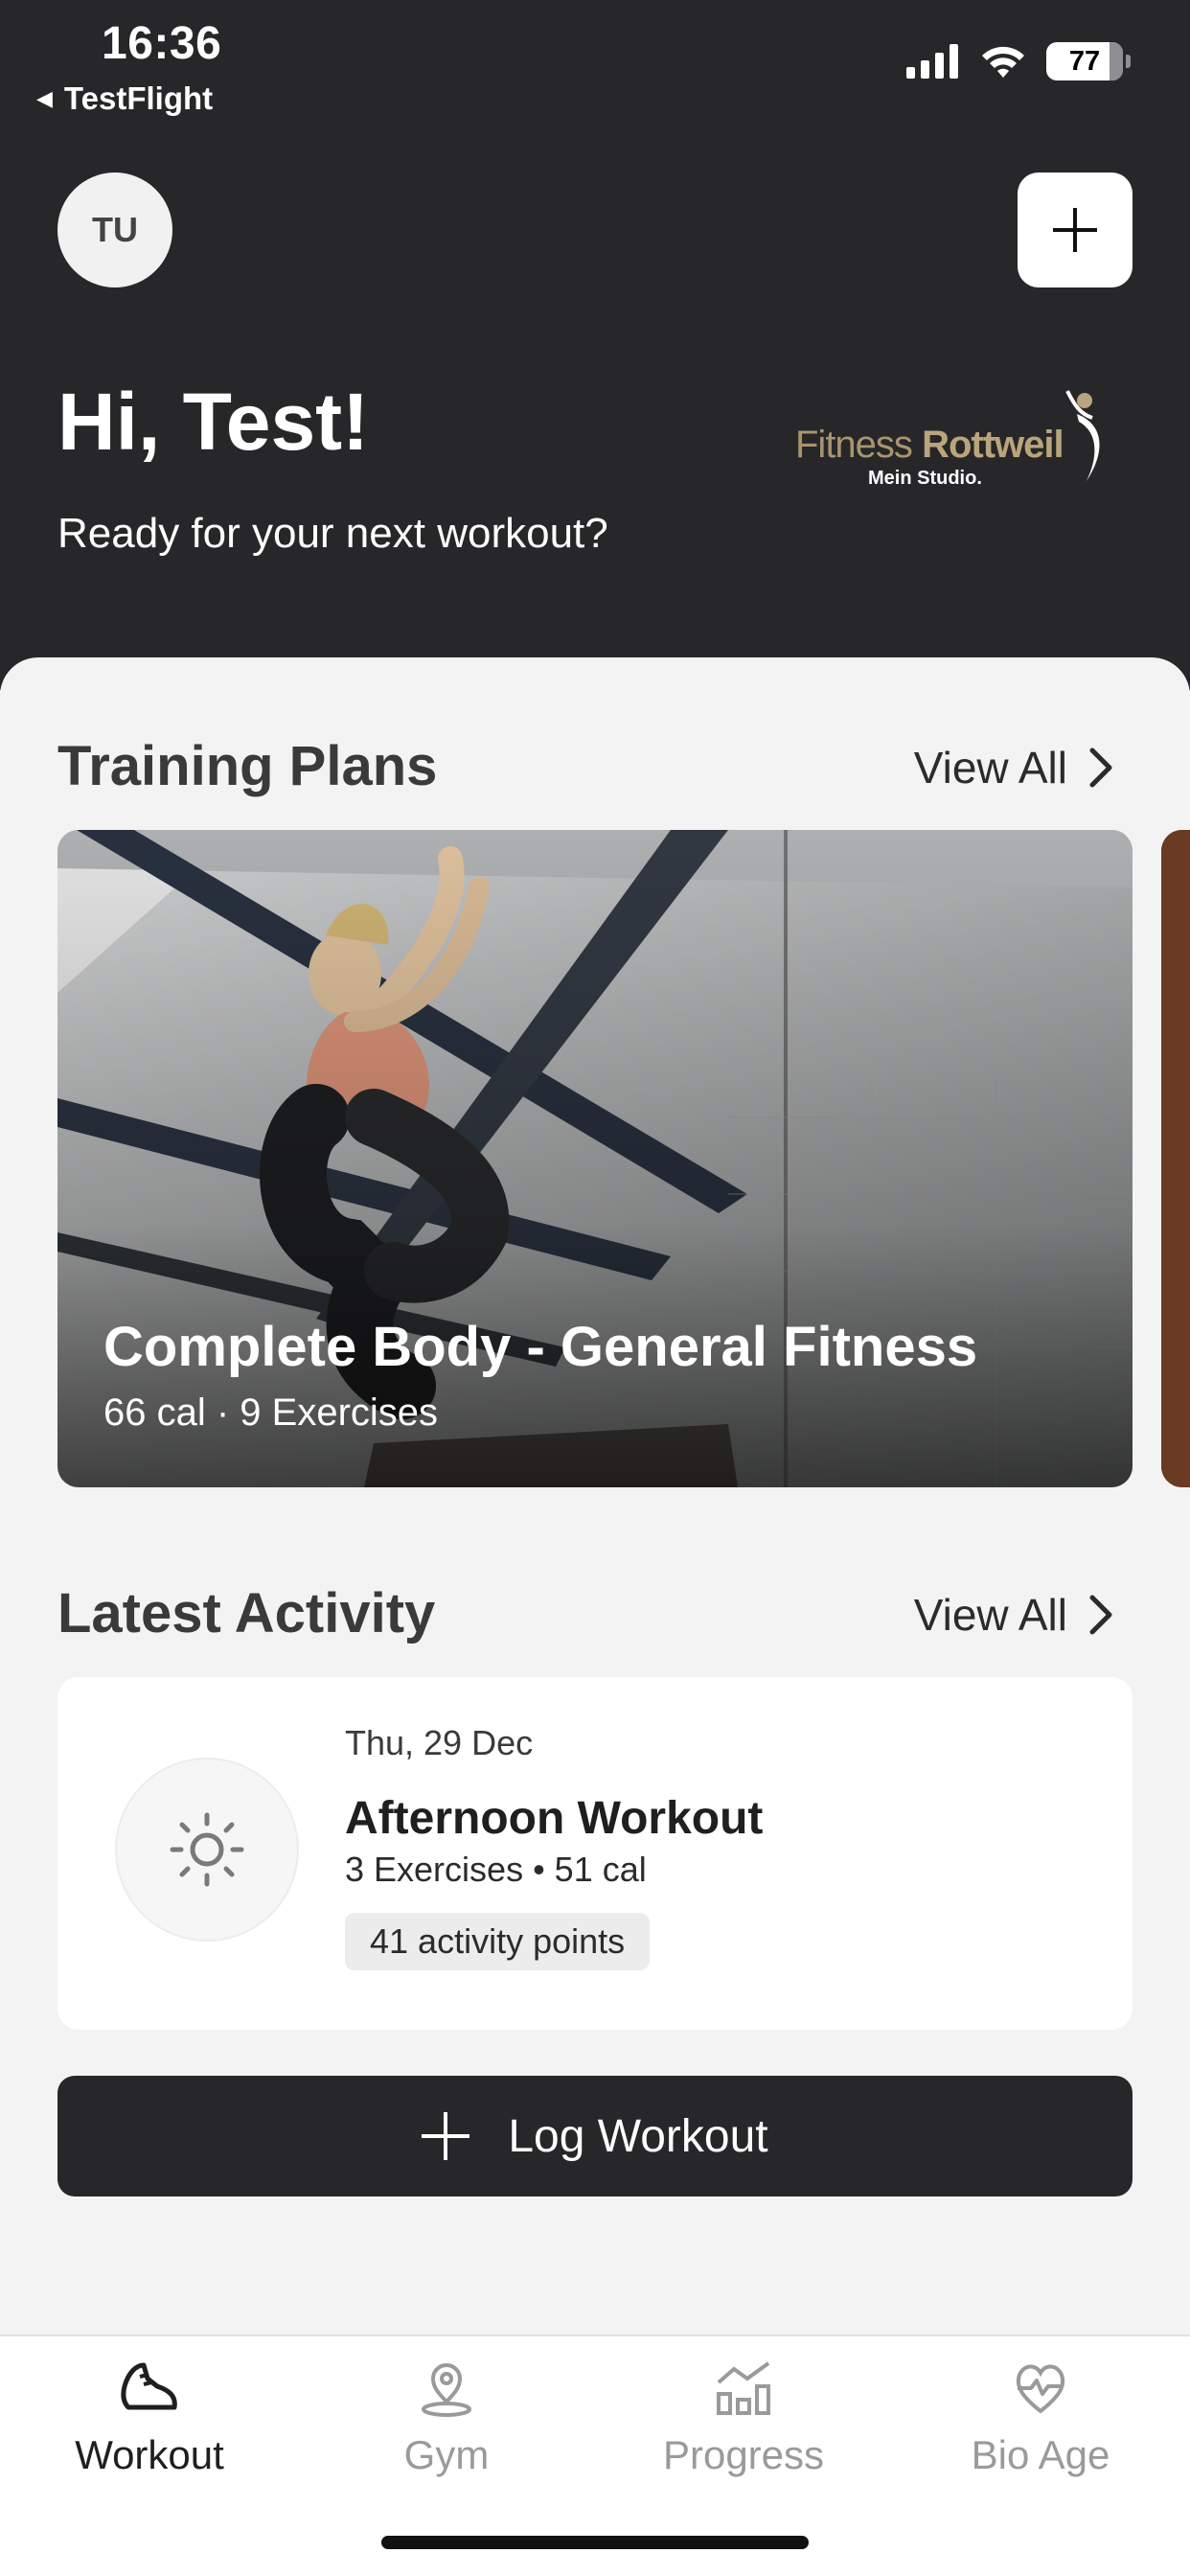  What do you see at coordinates (595, 2542) in the screenshot?
I see `home-indicator` at bounding box center [595, 2542].